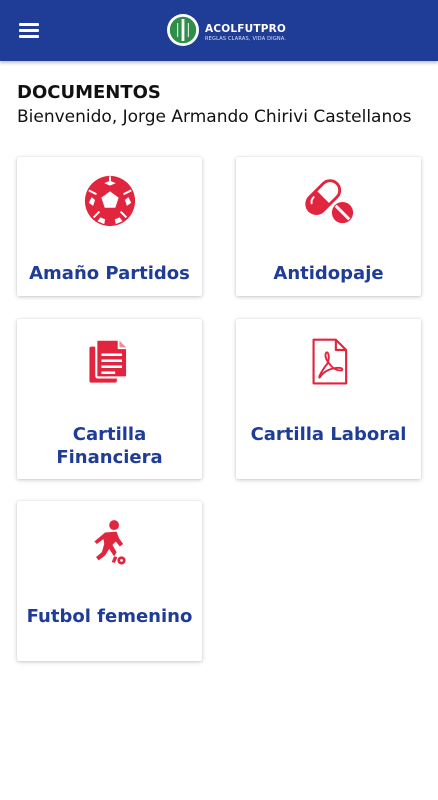  Describe the element at coordinates (246, 29) in the screenshot. I see `logo-name: ACOLFUTPRO` at that location.